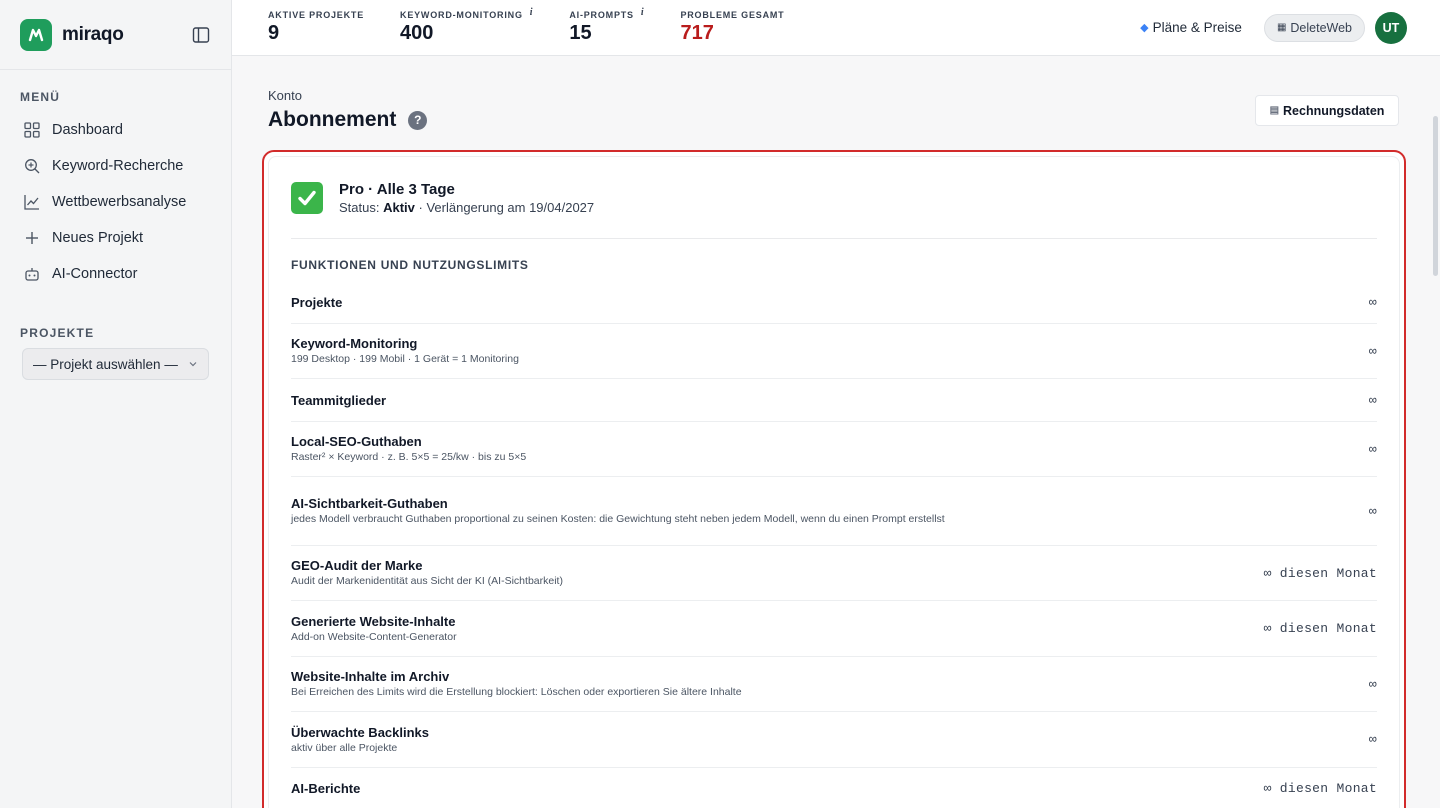  I want to click on sidebar-item-ai-connector: AI-Connector, so click(115, 274).